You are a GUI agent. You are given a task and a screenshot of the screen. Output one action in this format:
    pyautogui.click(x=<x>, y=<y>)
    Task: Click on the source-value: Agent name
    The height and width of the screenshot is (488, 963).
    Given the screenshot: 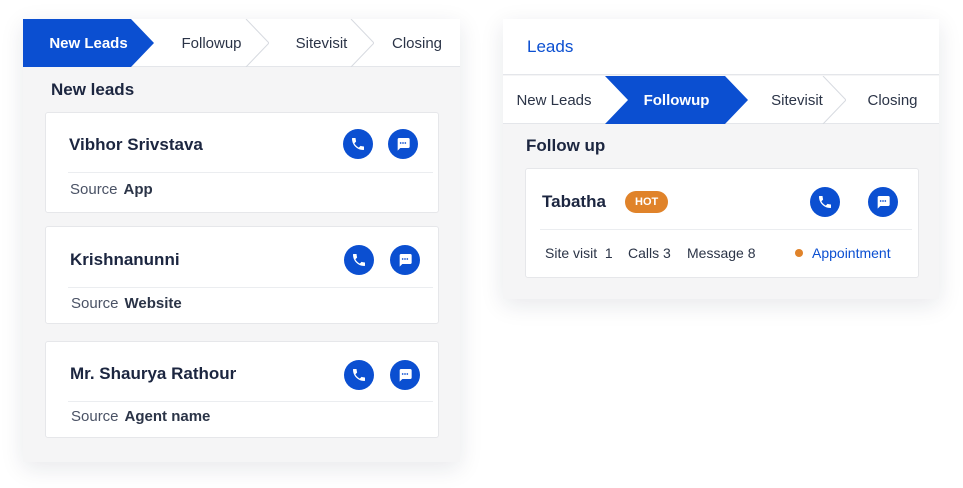 What is the action you would take?
    pyautogui.click(x=167, y=416)
    